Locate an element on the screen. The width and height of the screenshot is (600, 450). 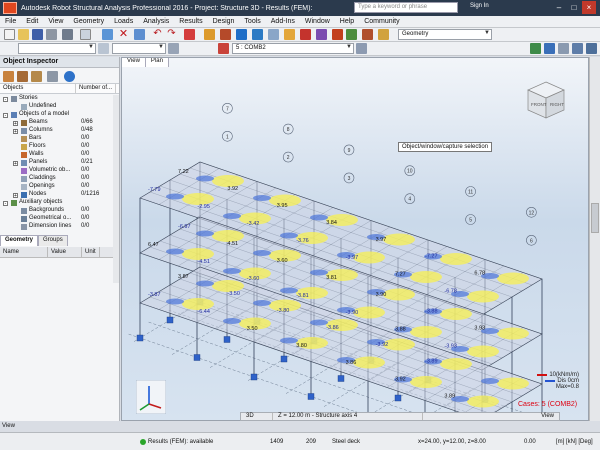
close-icon: × is located at coordinates (589, 7).